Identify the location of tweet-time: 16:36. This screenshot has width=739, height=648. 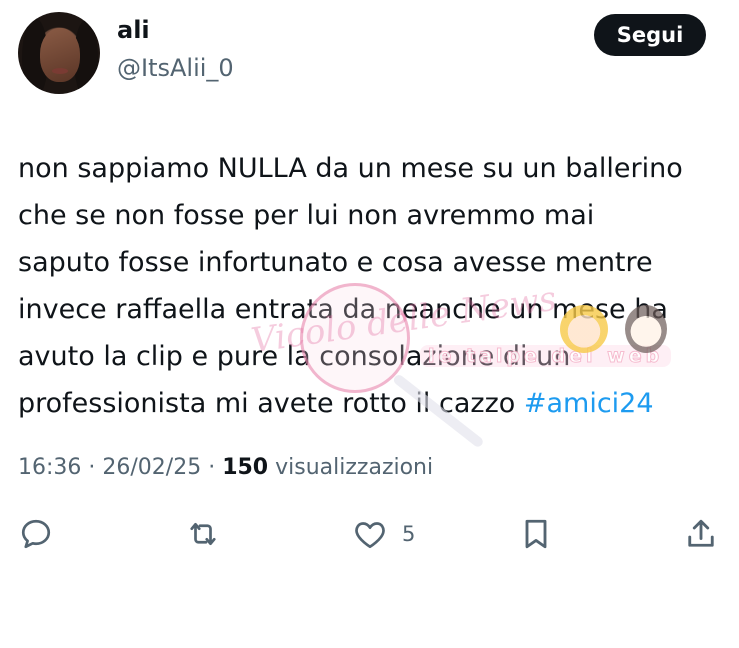
(49, 467).